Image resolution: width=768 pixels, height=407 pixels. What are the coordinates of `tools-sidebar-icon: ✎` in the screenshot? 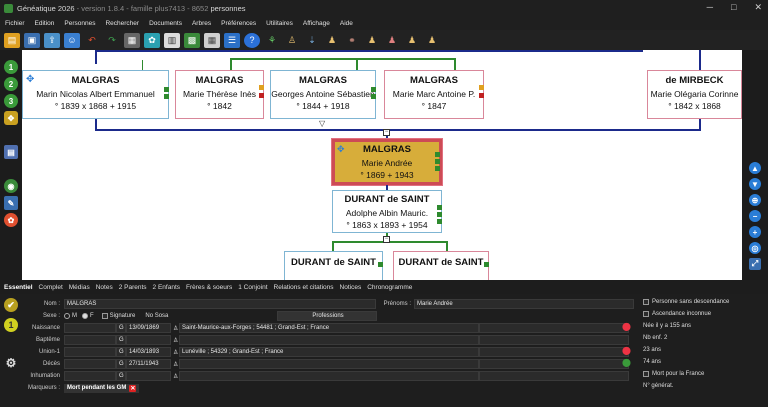 It's located at (11, 203).